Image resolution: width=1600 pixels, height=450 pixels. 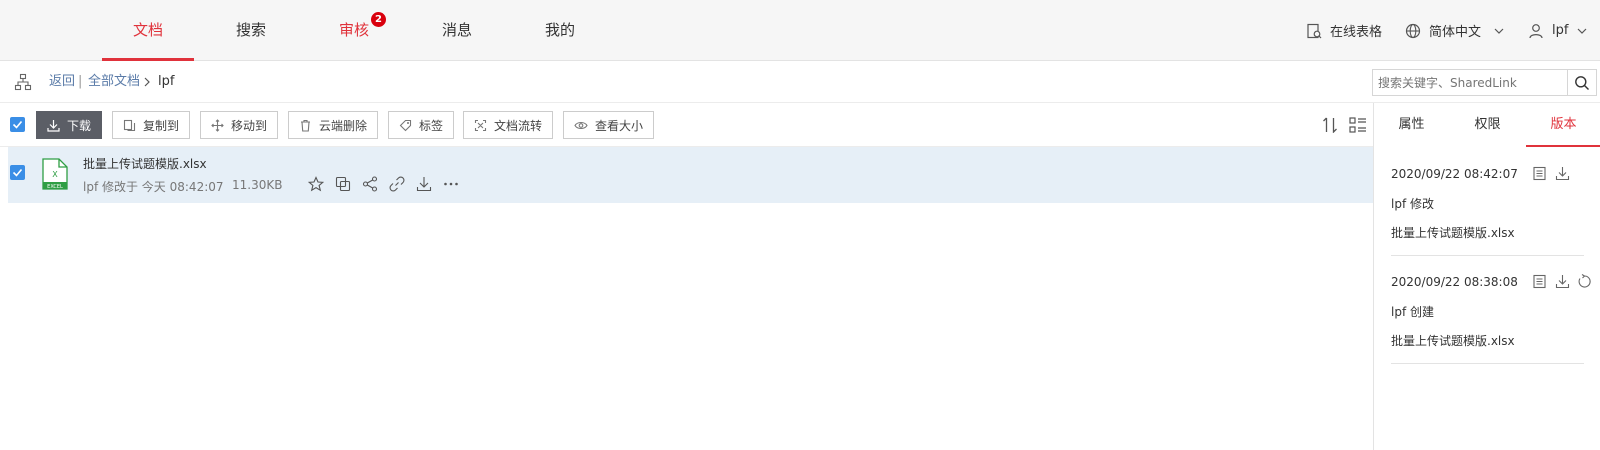 I want to click on excel-letter: X, so click(x=55, y=174).